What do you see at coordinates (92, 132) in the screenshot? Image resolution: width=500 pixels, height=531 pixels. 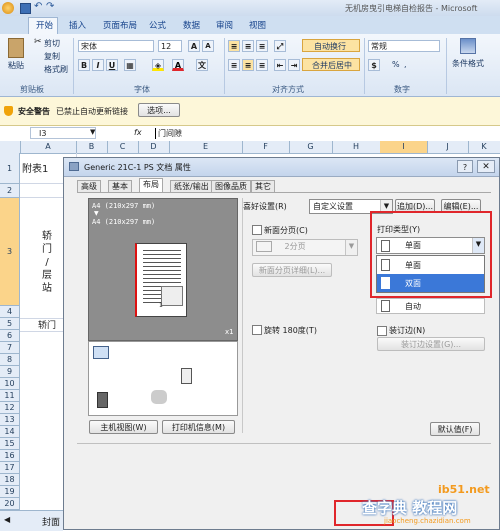 I see `name-box-dropdown-icon: ▼` at bounding box center [92, 132].